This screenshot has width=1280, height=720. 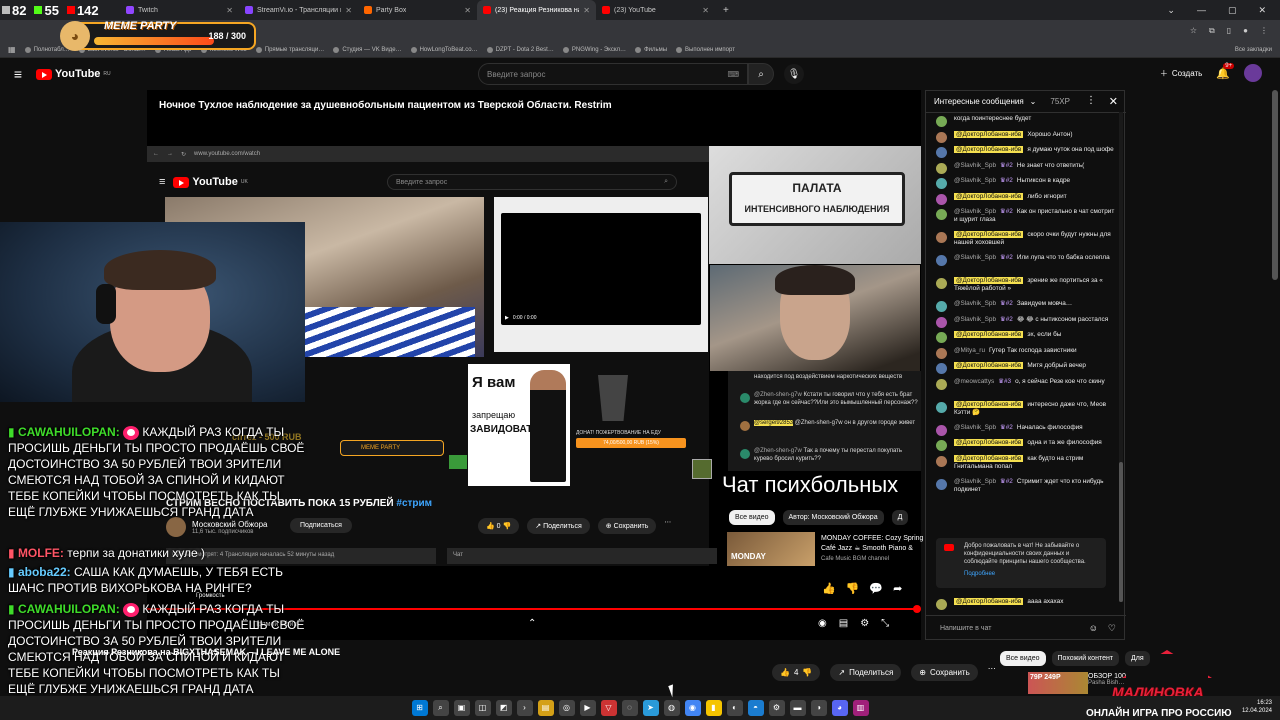 What do you see at coordinates (417, 10) in the screenshot?
I see `browser-tab-2: Party Box ✕` at bounding box center [417, 10].